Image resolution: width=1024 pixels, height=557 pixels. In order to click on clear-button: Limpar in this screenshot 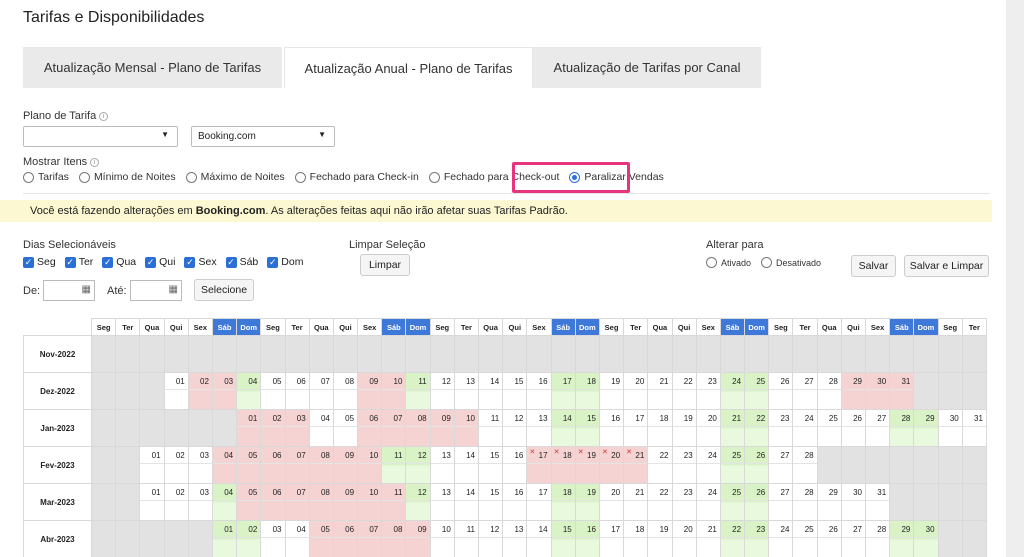, I will do `click(385, 265)`.